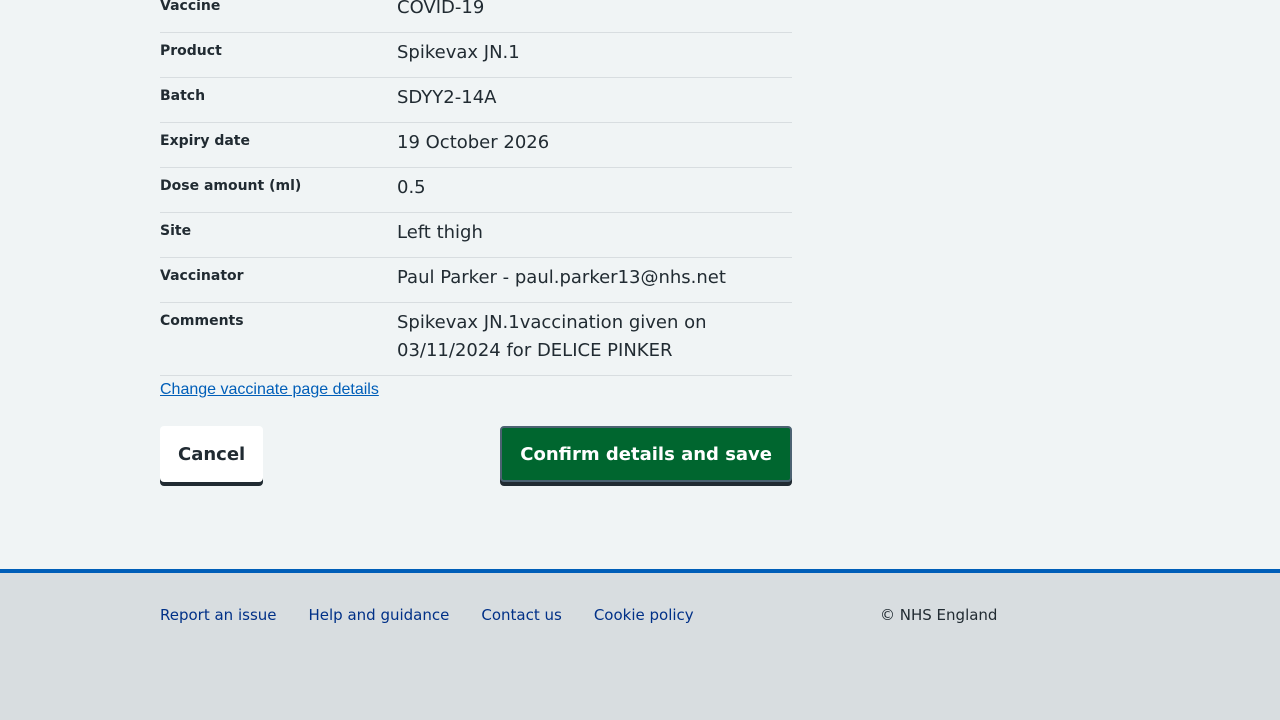 This screenshot has width=1280, height=720. I want to click on summary-row-dose-amount: Dose amount (ml) 0.5, so click(476, 190).